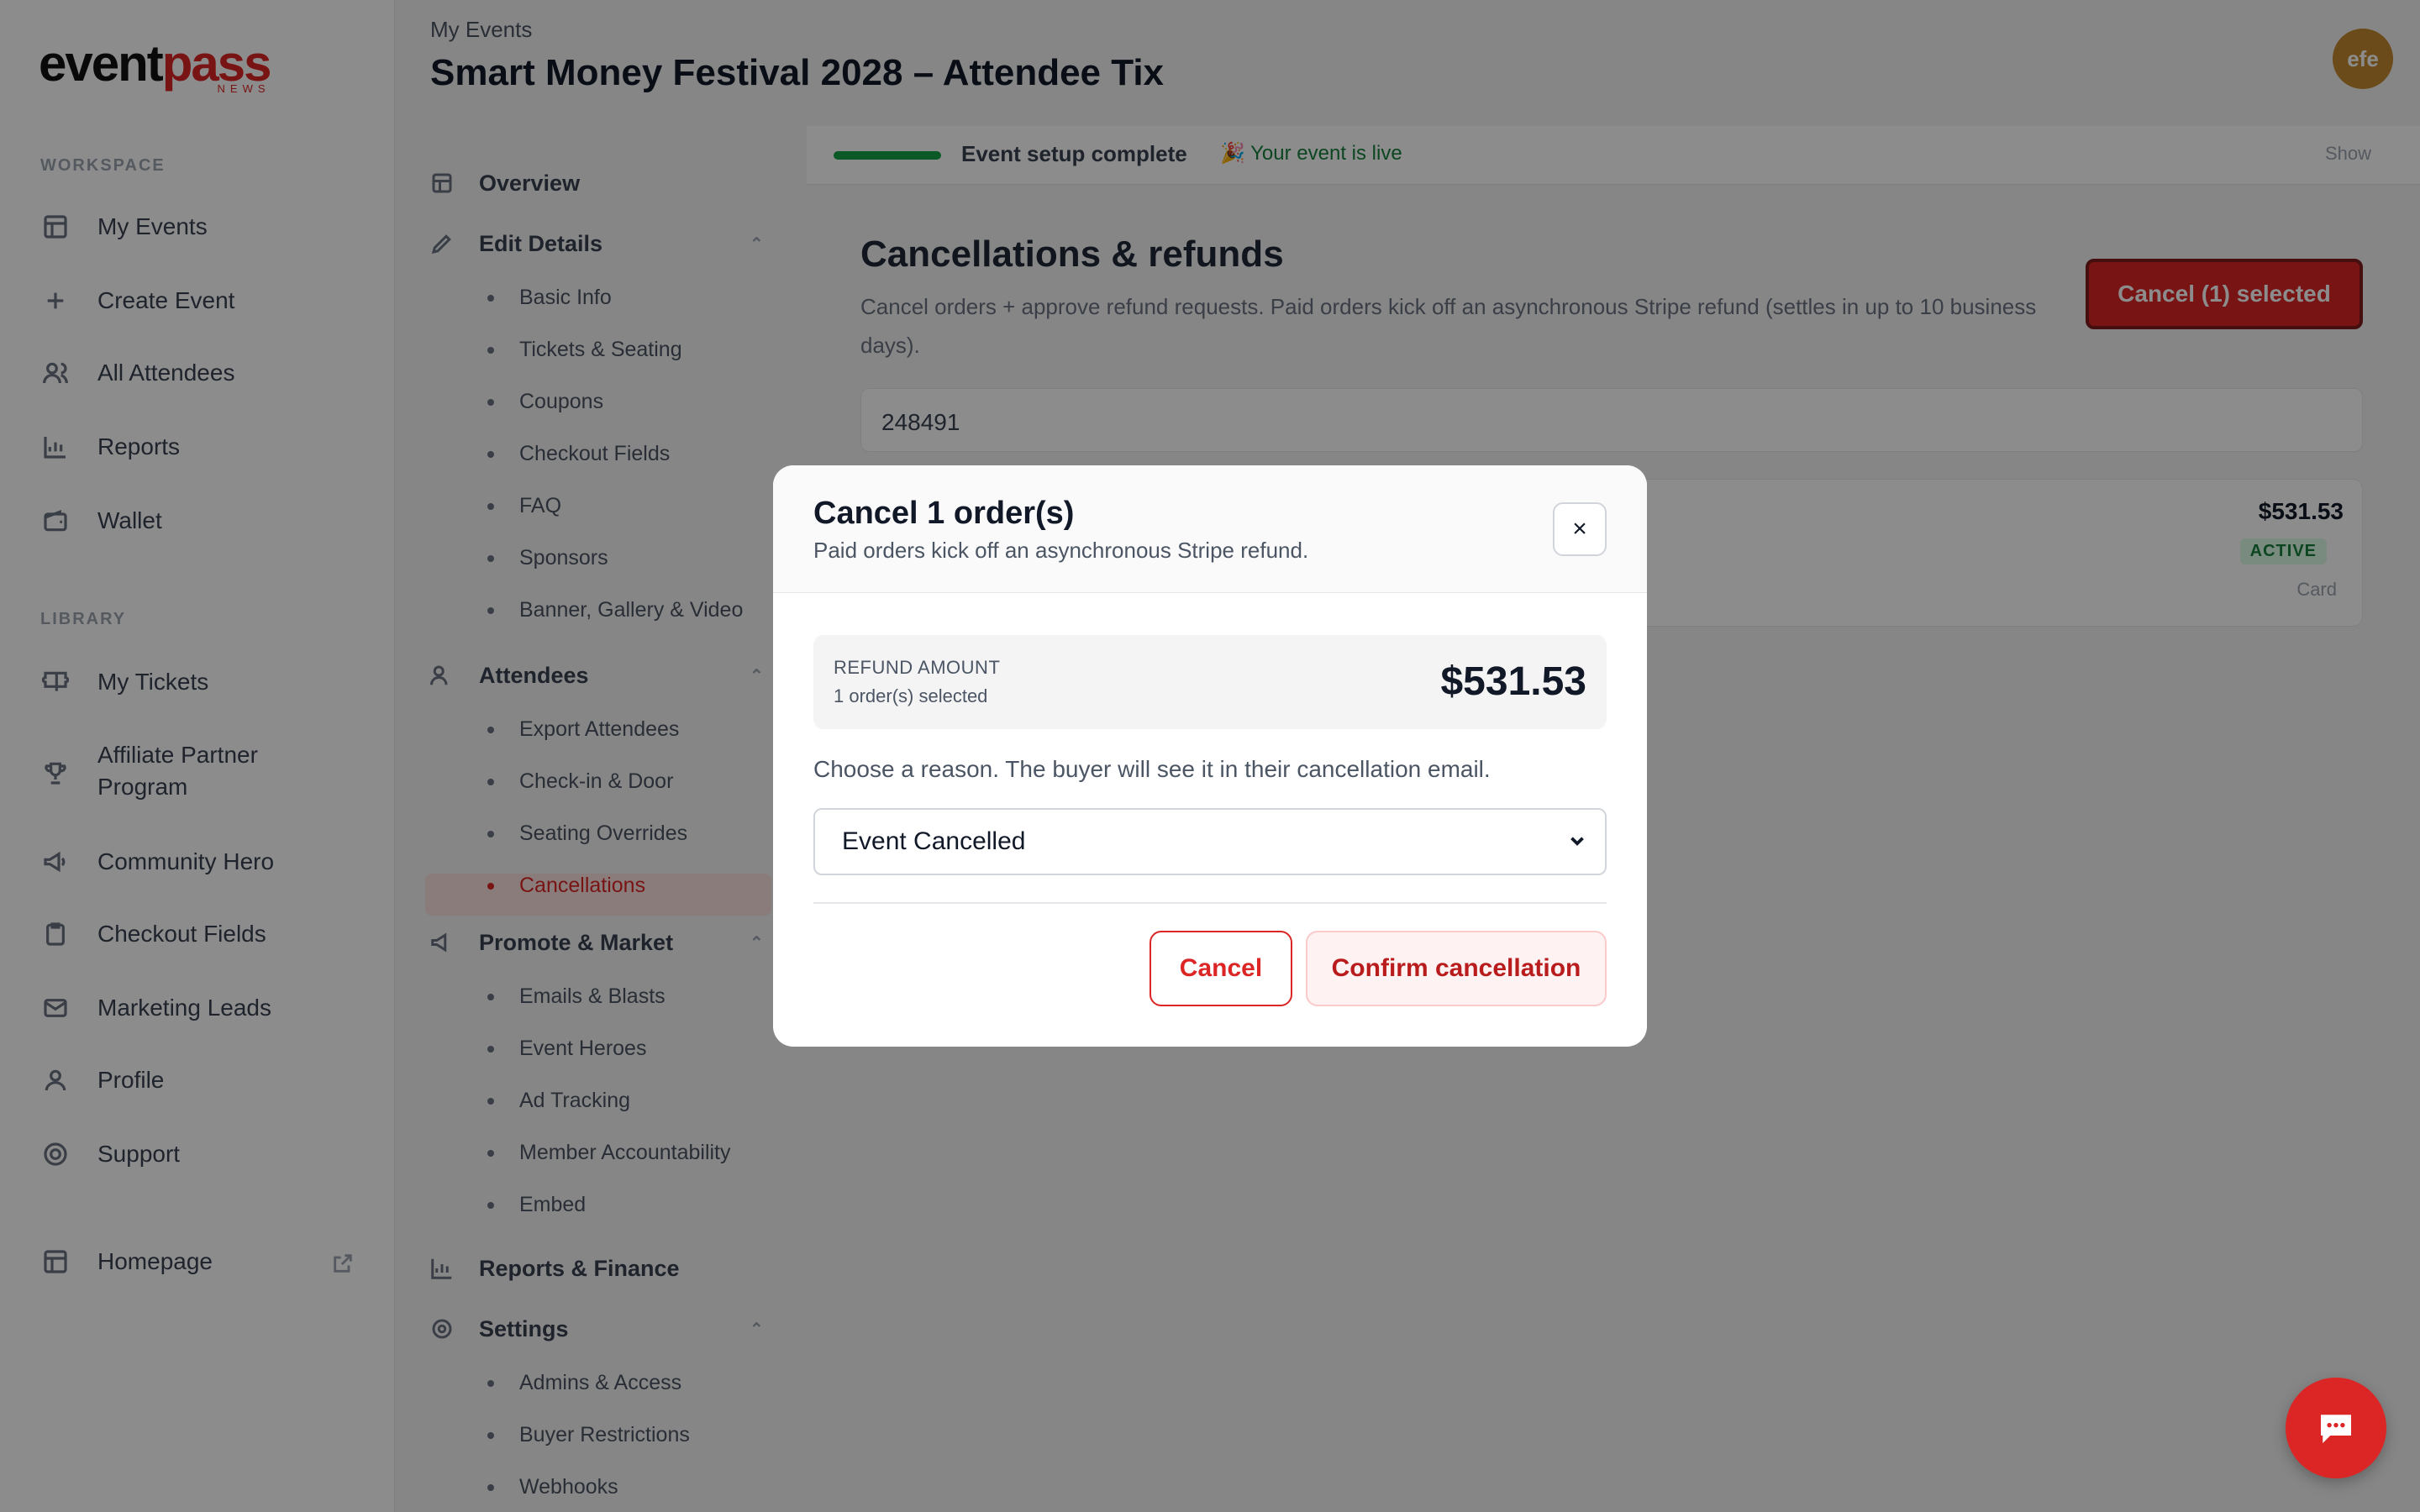 The height and width of the screenshot is (1512, 2420). What do you see at coordinates (1210, 841) in the screenshot?
I see `reason-select: Event Cancelled` at bounding box center [1210, 841].